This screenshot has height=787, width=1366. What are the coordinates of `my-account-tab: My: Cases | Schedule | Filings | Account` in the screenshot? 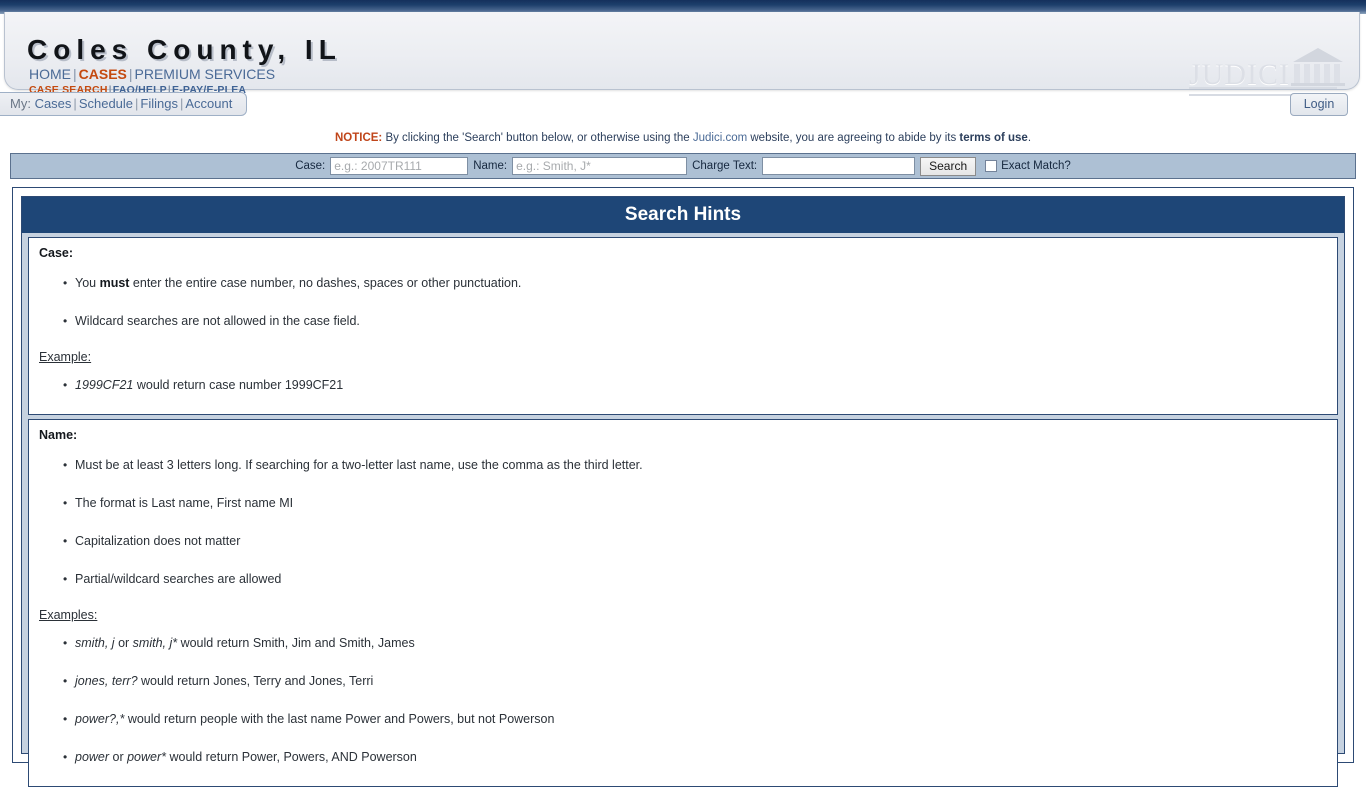 It's located at (124, 104).